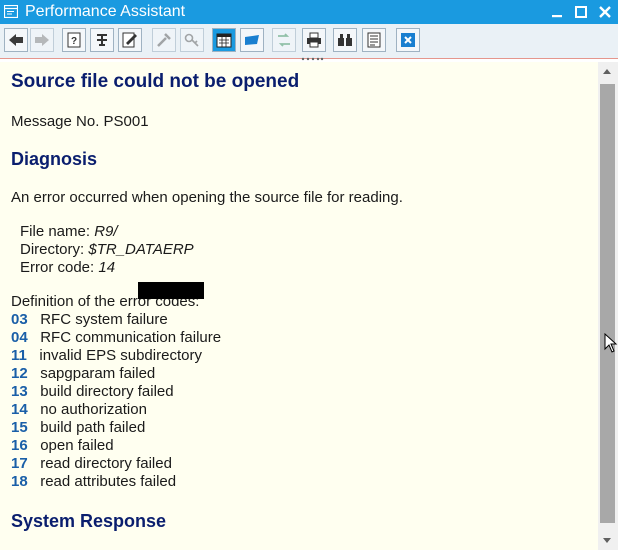 Image resolution: width=618 pixels, height=550 pixels. What do you see at coordinates (105, 11) in the screenshot?
I see `window-title: Performance Assistant` at bounding box center [105, 11].